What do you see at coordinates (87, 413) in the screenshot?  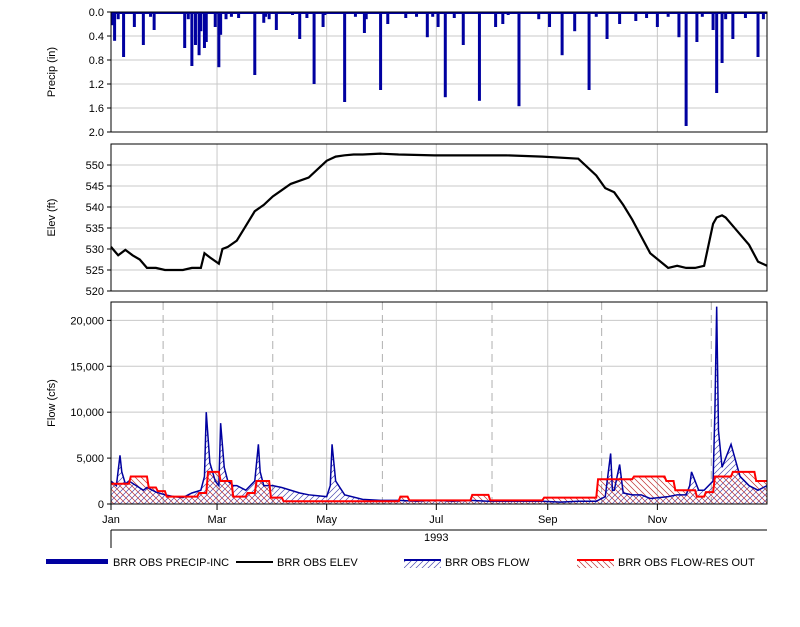 I see `y-tick-label: 10,000` at bounding box center [87, 413].